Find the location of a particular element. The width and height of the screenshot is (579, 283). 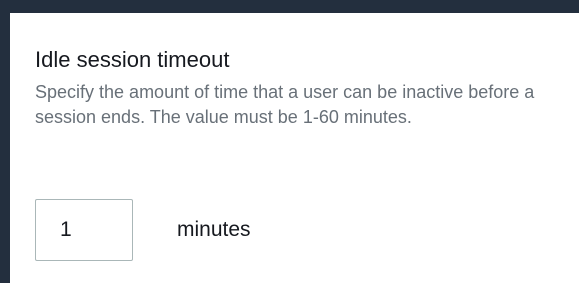

timeout-input-row: minutes is located at coordinates (143, 230).